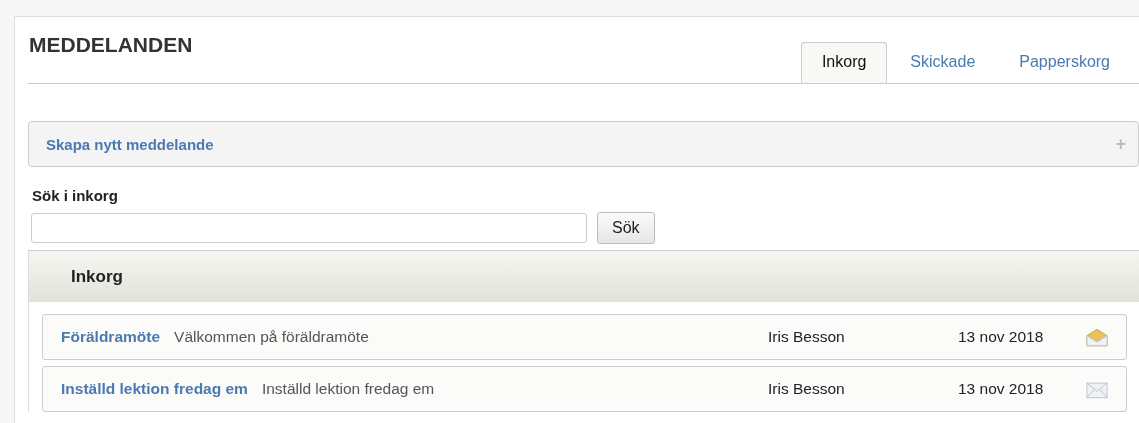 The image size is (1139, 423). What do you see at coordinates (75, 195) in the screenshot?
I see `search-label: Sök i inkorg` at bounding box center [75, 195].